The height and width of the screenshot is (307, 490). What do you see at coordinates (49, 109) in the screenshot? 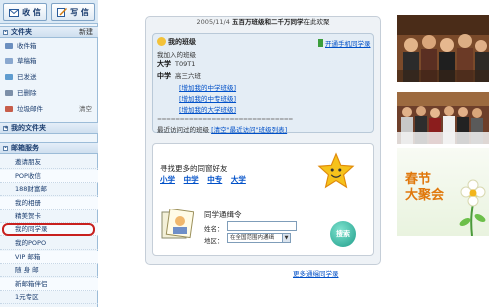
I see `folder-spam: 垃圾邮件 清空` at bounding box center [49, 109].